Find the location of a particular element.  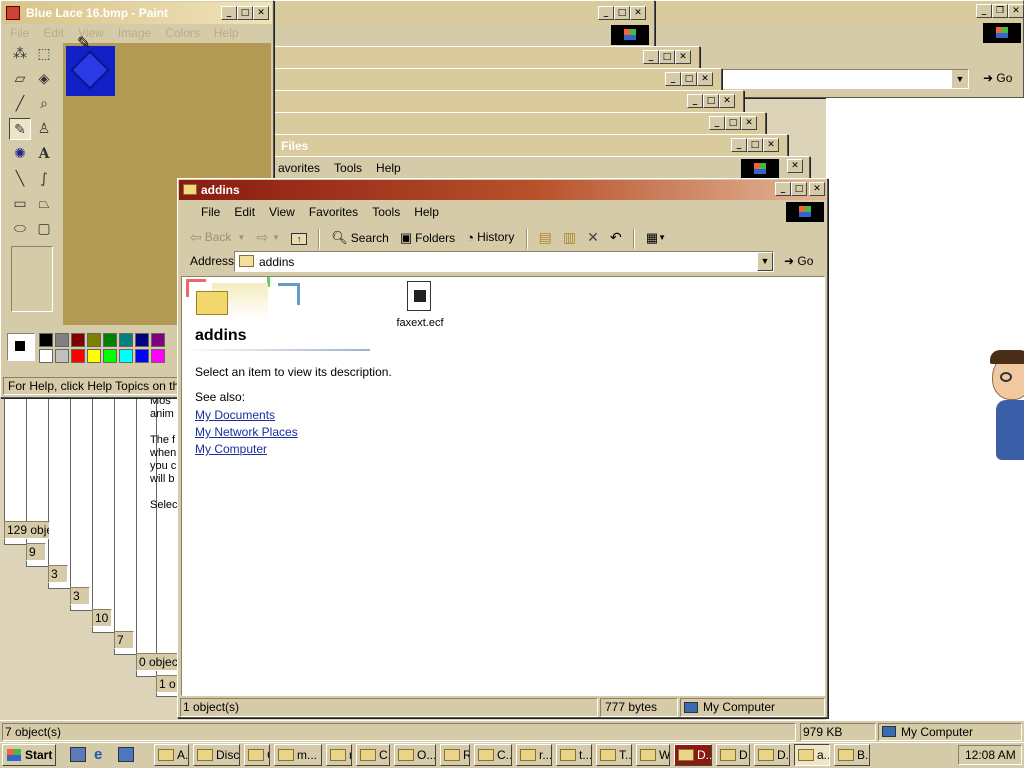

up-folder-button: ↑ is located at coordinates (299, 239).